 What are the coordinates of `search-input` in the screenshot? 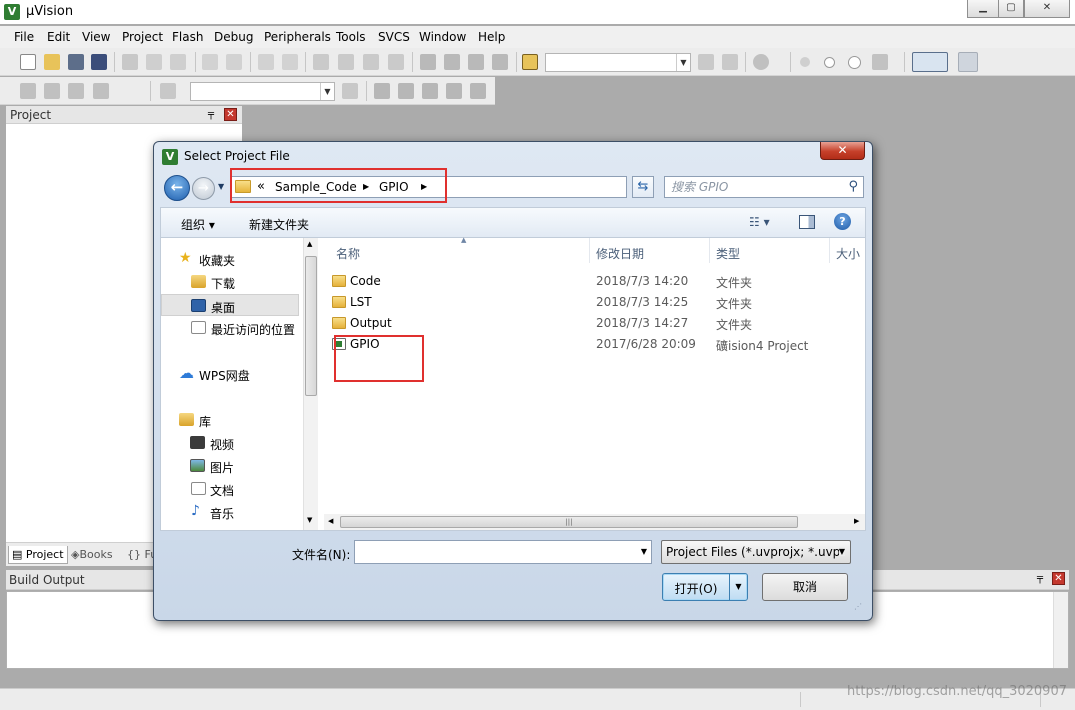 It's located at (753, 187).